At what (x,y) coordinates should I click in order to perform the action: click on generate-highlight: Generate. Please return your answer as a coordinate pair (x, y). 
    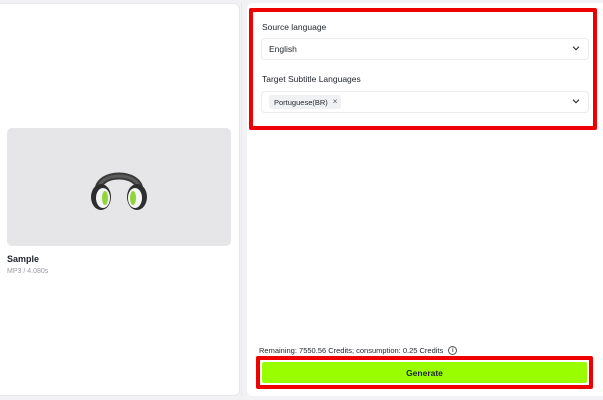
    Looking at the image, I should click on (424, 372).